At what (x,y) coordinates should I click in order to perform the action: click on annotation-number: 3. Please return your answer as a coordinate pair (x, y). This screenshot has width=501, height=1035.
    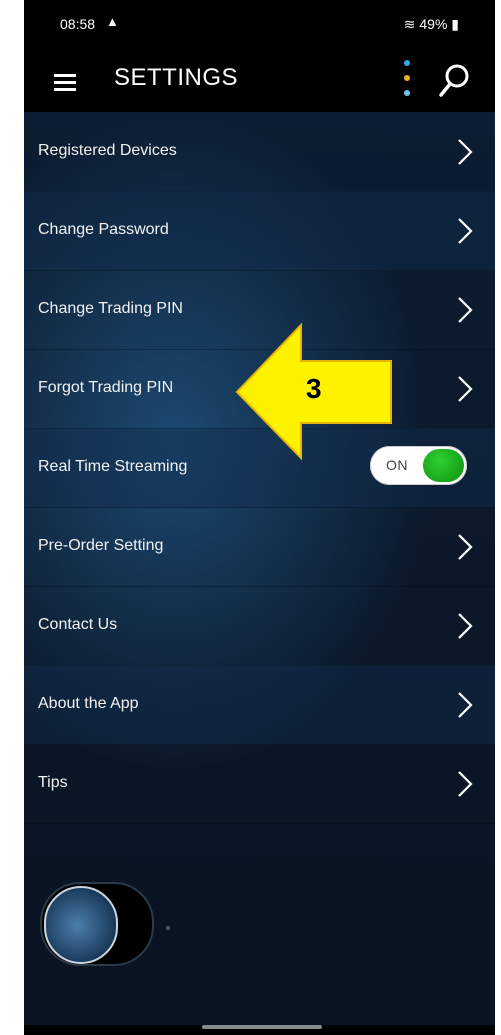
    Looking at the image, I should click on (314, 388).